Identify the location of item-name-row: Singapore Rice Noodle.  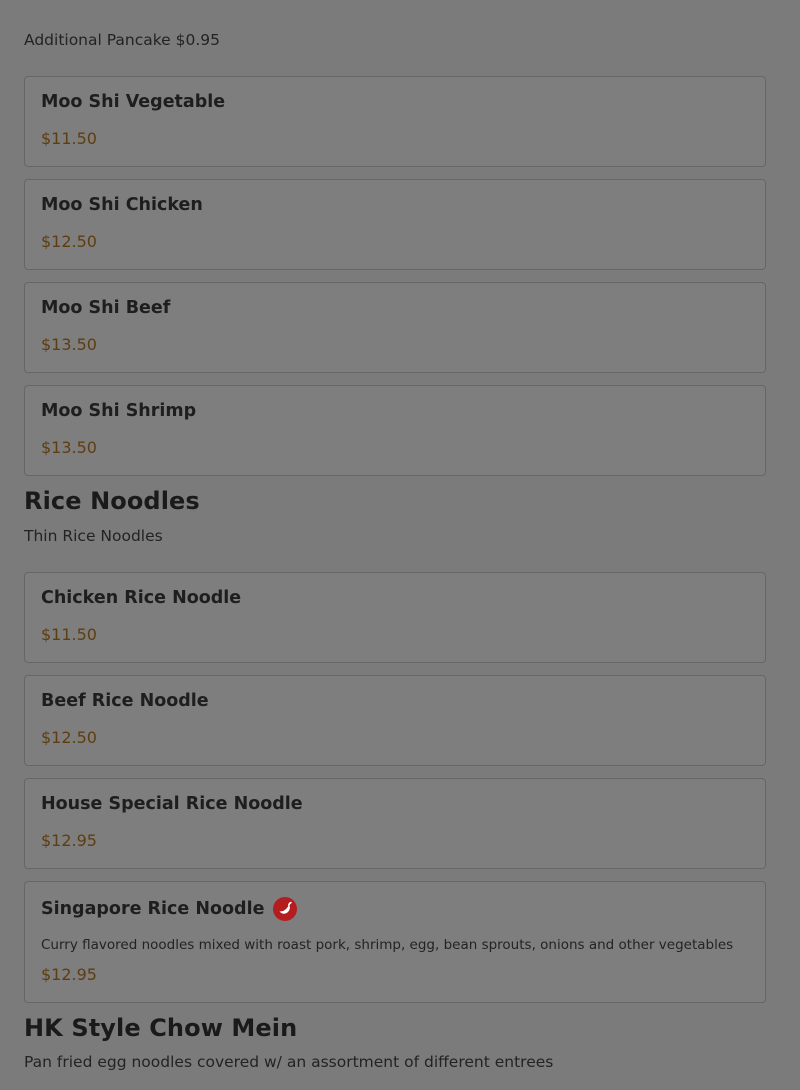
(169, 909).